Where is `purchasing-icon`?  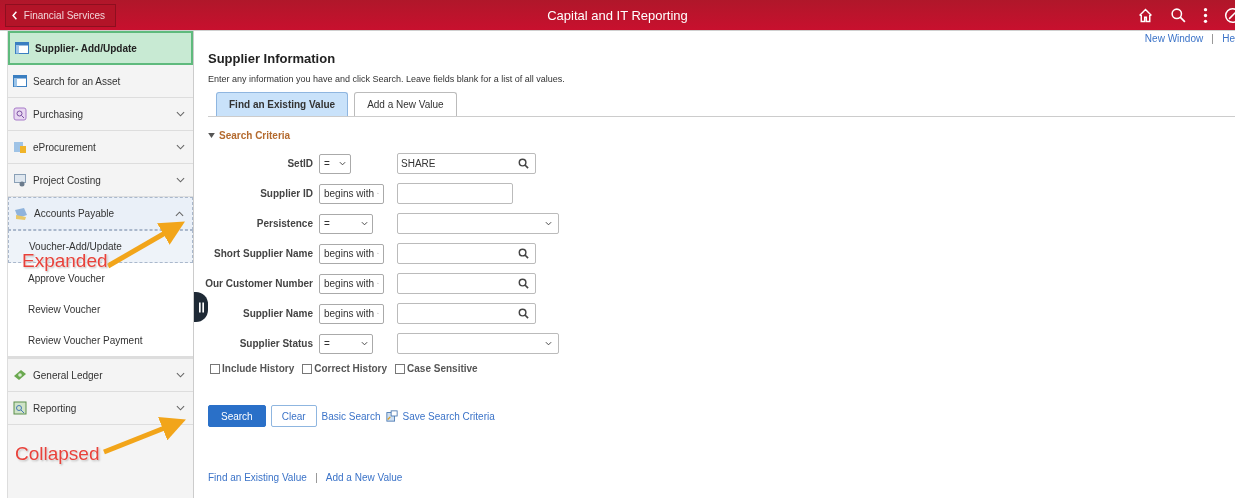 purchasing-icon is located at coordinates (20, 114).